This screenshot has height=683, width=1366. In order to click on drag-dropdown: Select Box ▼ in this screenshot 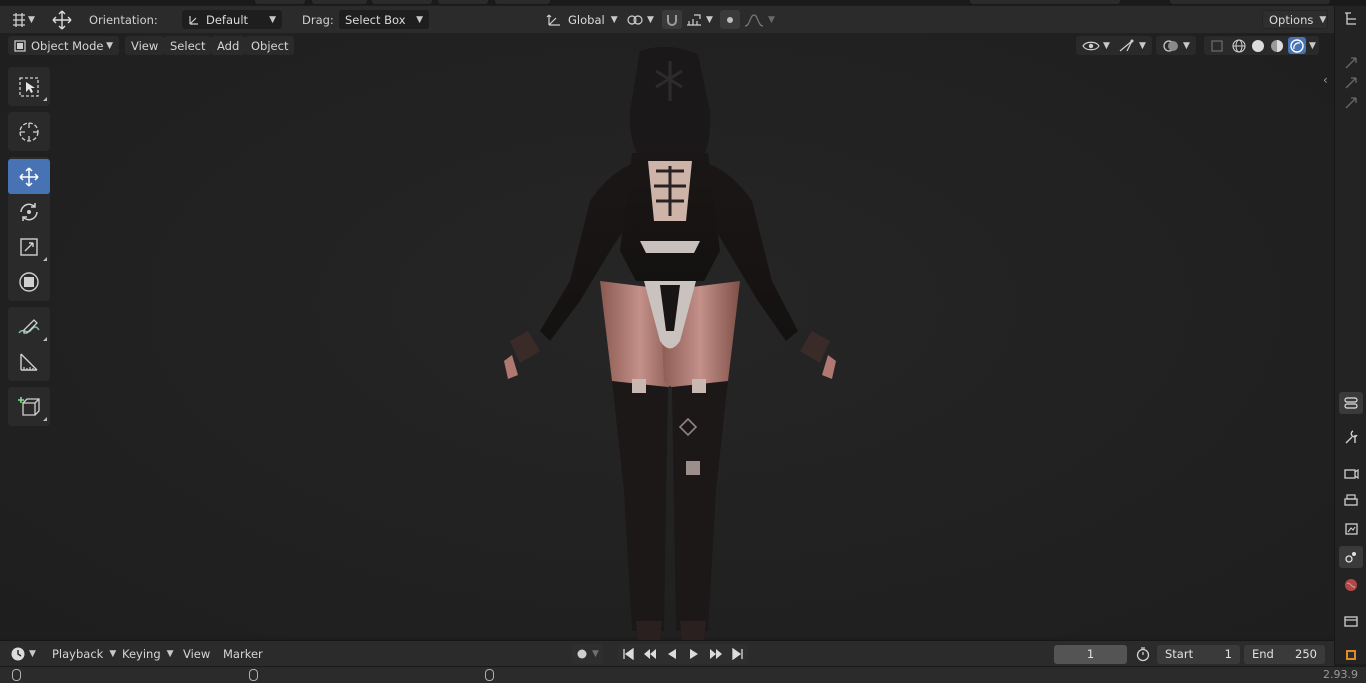, I will do `click(384, 19)`.